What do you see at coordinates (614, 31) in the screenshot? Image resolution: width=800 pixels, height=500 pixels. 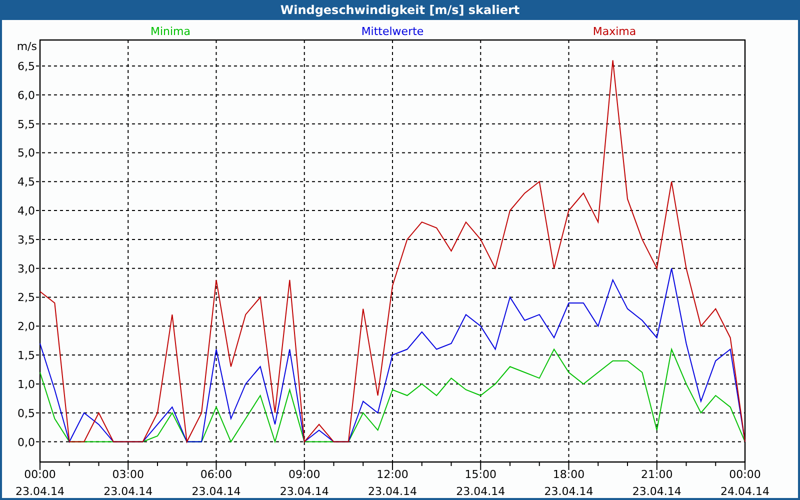 I see `legend-label: Maxima` at bounding box center [614, 31].